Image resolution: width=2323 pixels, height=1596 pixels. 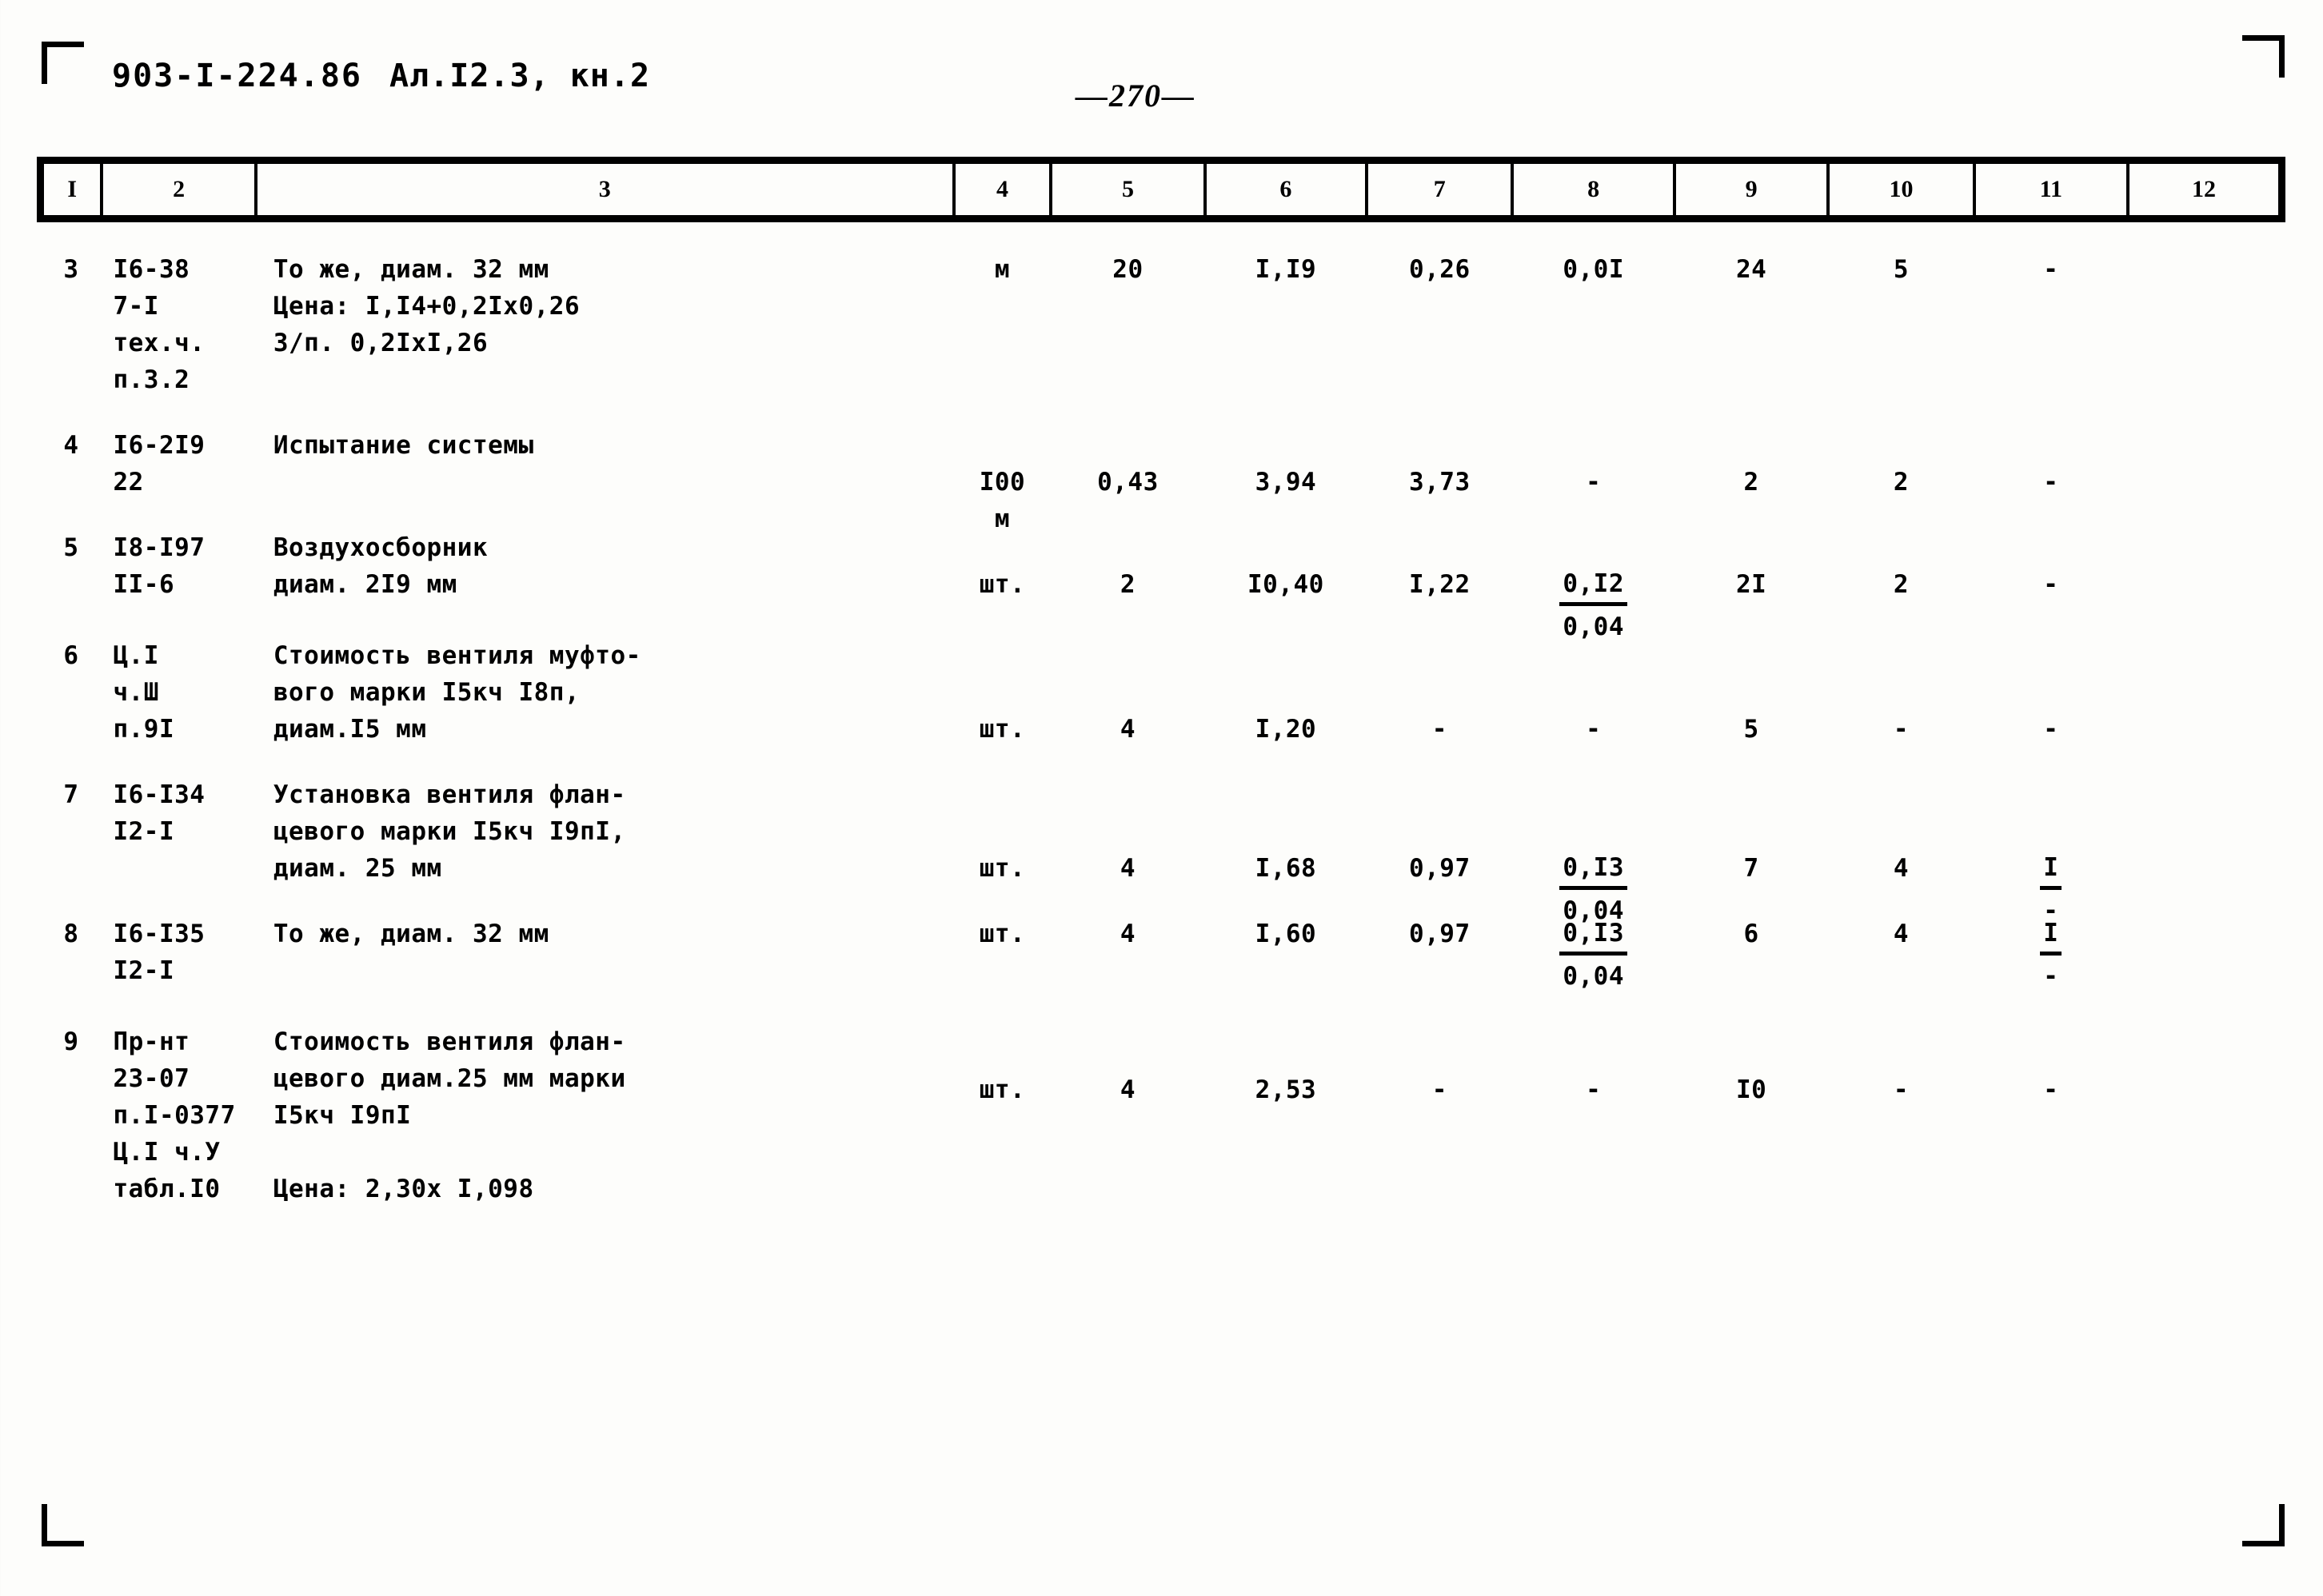 I want to click on table-header-row: I 2 3 4 5 6 7 8 9 10 11 12, so click(x=1161, y=189).